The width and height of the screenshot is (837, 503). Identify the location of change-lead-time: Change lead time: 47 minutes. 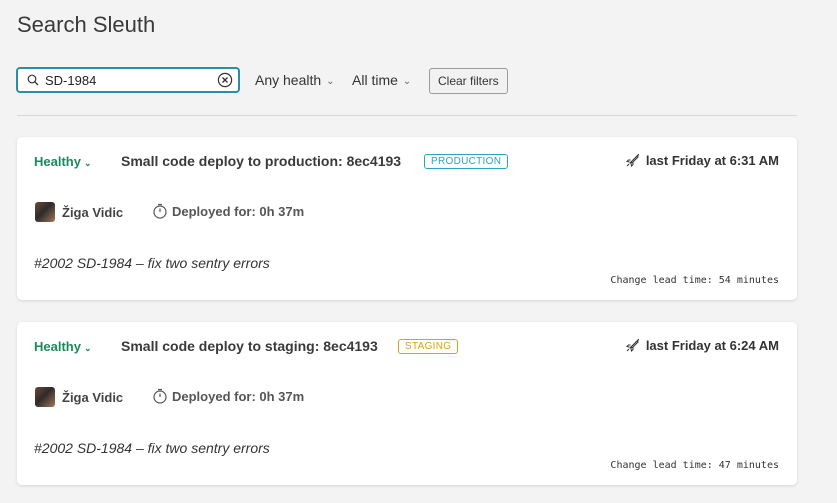
(694, 465).